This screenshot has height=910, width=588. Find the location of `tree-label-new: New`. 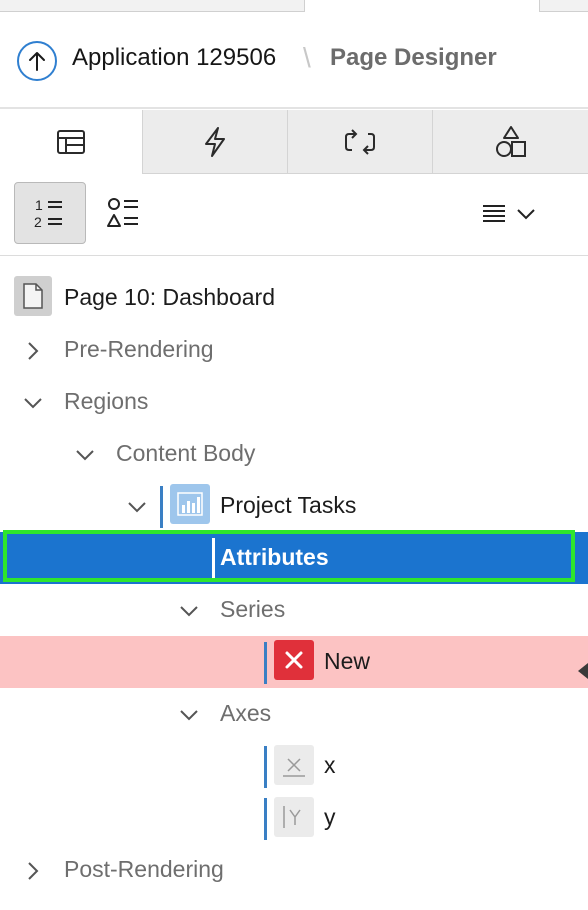

tree-label-new: New is located at coordinates (347, 661).